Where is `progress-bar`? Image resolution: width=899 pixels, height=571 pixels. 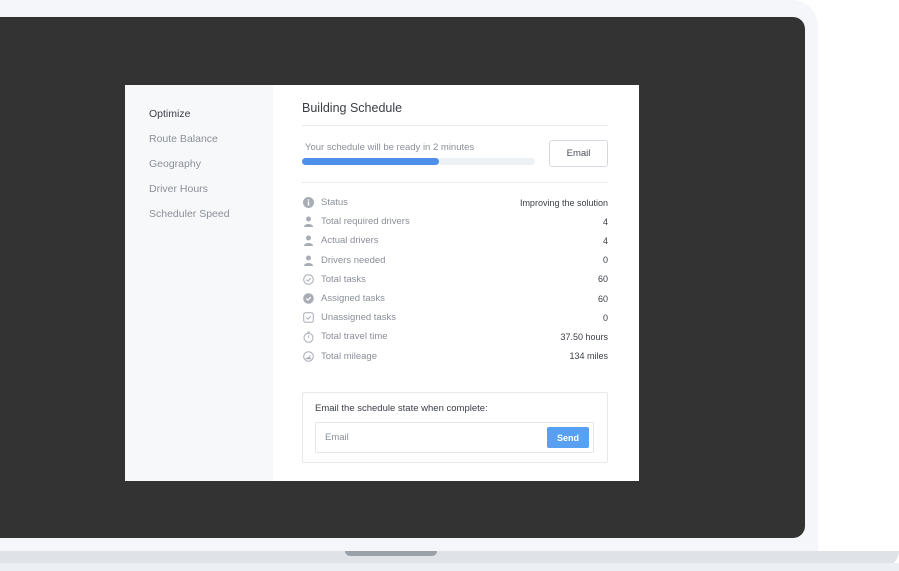 progress-bar is located at coordinates (418, 161).